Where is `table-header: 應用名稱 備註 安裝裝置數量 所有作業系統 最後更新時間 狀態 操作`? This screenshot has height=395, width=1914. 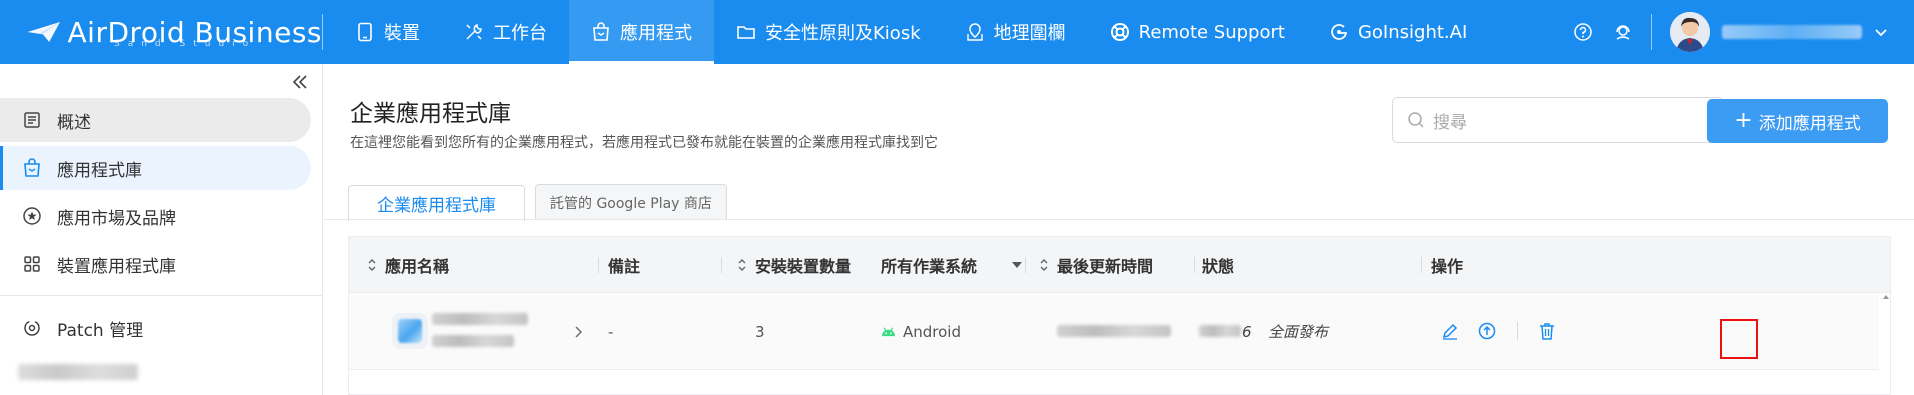
table-header: 應用名稱 備註 安裝裝置數量 所有作業系統 最後更新時間 狀態 操作 is located at coordinates (1119, 265).